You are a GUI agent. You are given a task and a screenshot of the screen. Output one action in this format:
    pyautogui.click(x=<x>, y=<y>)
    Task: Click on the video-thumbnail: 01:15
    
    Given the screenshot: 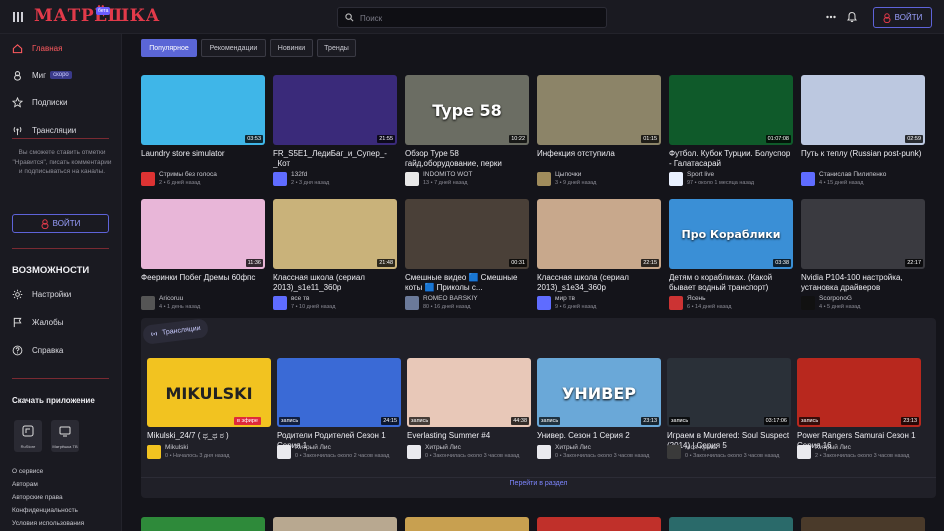 What is the action you would take?
    pyautogui.click(x=599, y=110)
    